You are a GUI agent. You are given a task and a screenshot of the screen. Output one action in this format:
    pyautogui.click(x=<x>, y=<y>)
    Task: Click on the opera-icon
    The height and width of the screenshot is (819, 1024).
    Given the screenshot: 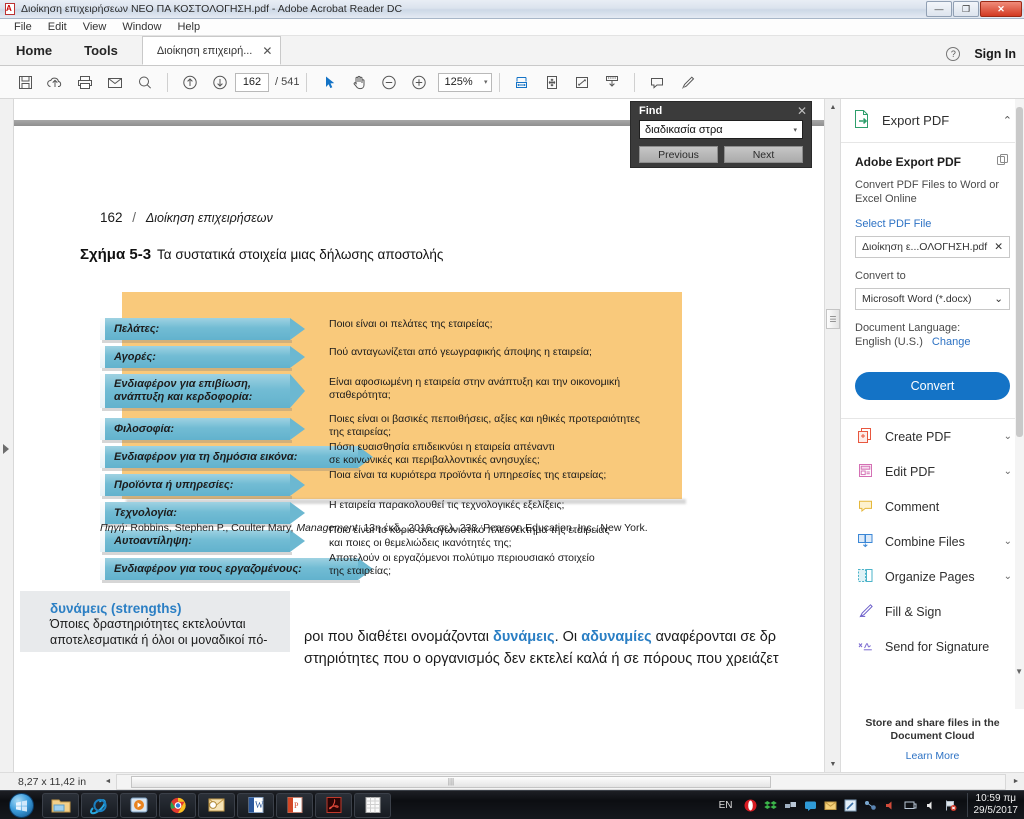 What is the action you would take?
    pyautogui.click(x=750, y=805)
    